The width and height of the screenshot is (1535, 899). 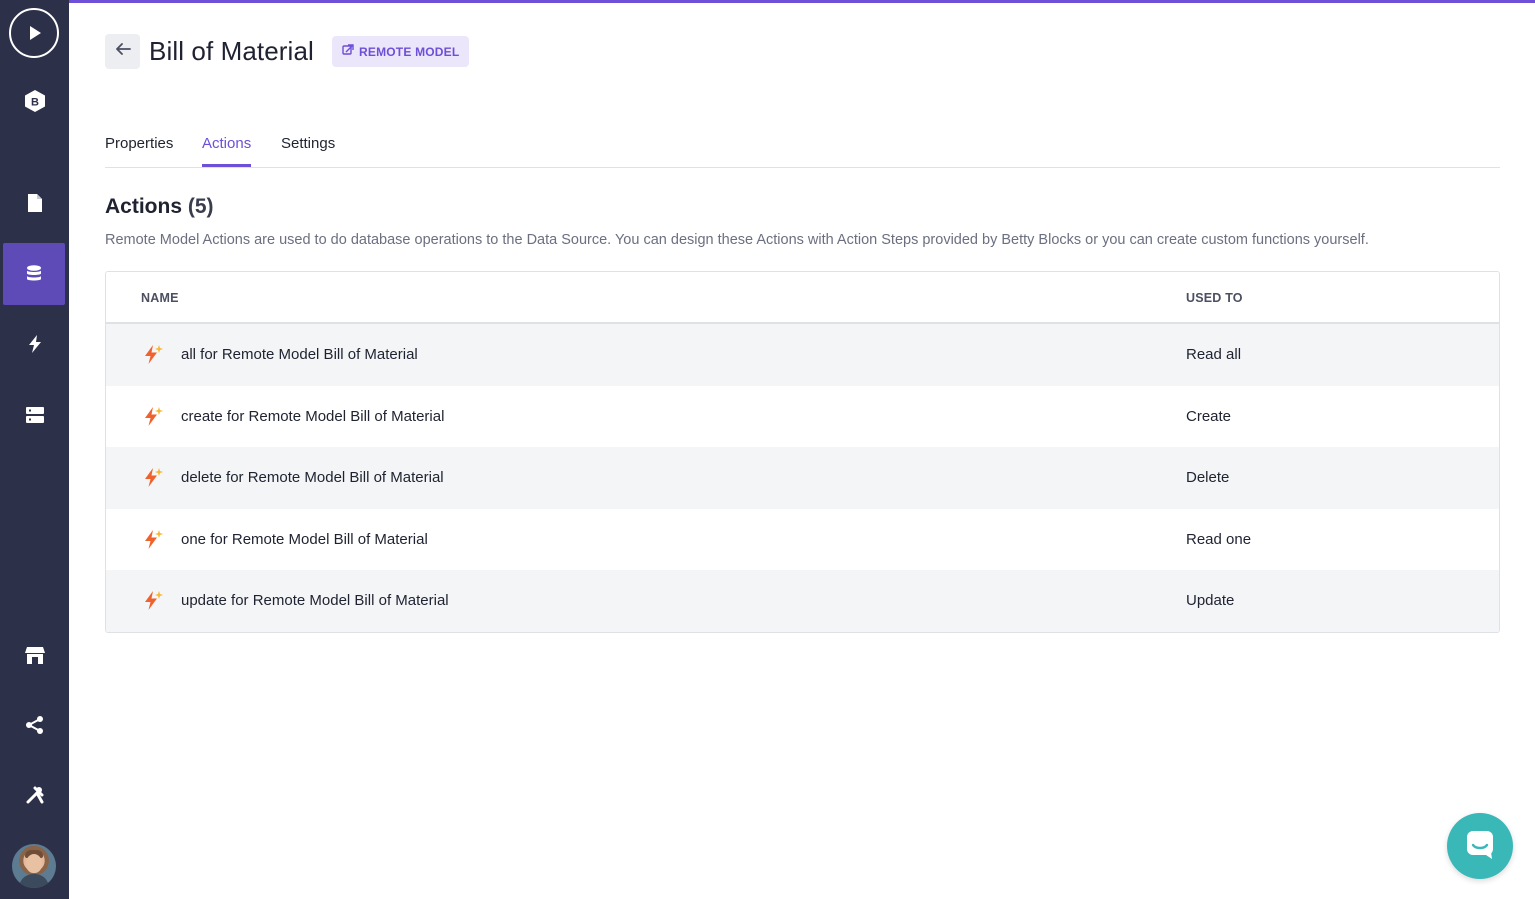 I want to click on betty-logo-icon: B, so click(x=35, y=101).